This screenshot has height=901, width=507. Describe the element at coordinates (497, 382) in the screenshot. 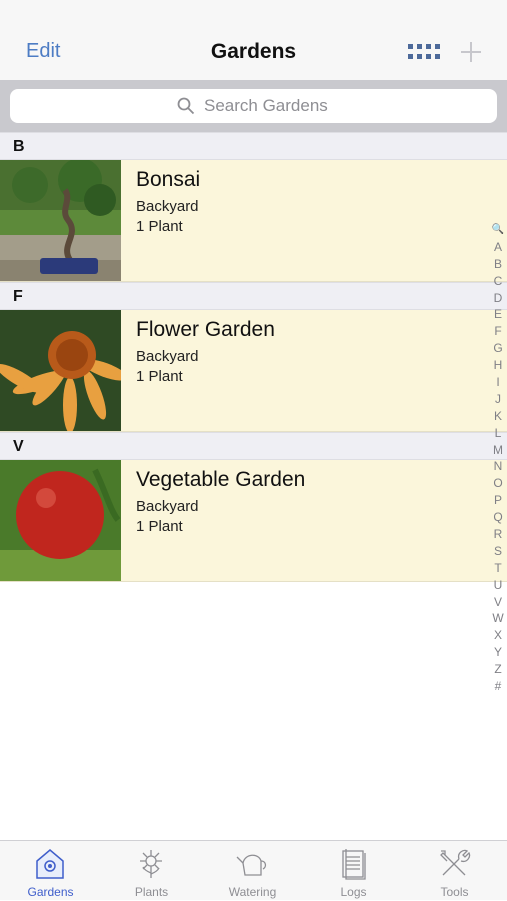

I see `index-letter: I` at that location.